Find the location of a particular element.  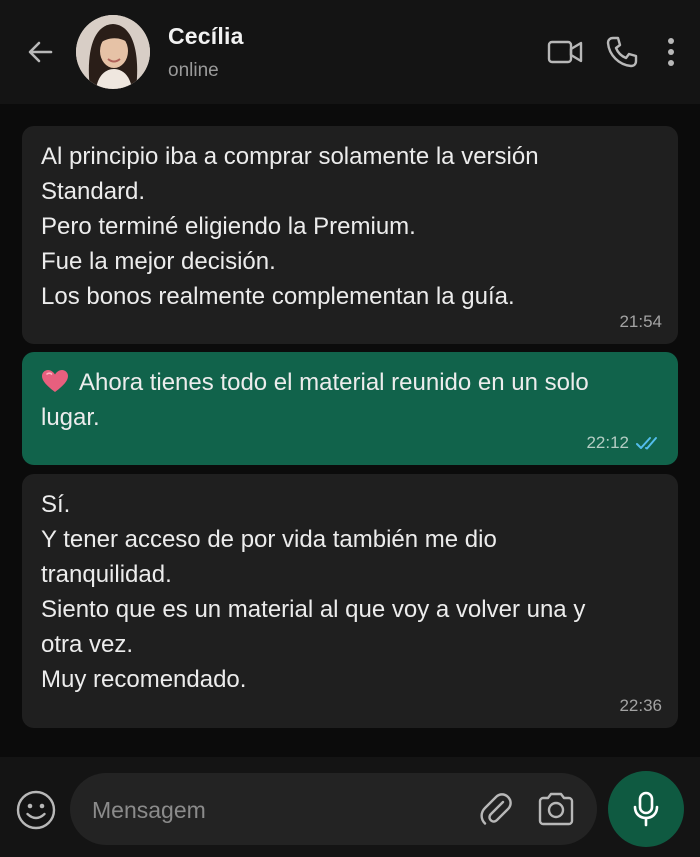

contact-info: Cecília online is located at coordinates (206, 52).